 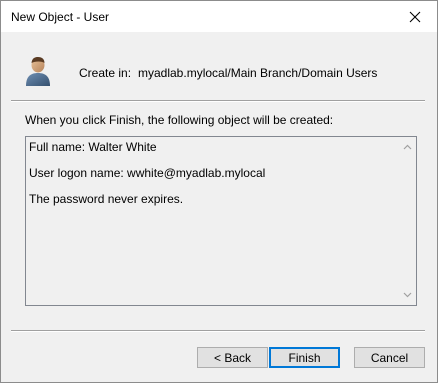 I want to click on summary-line-password: The password never expires., so click(x=106, y=199).